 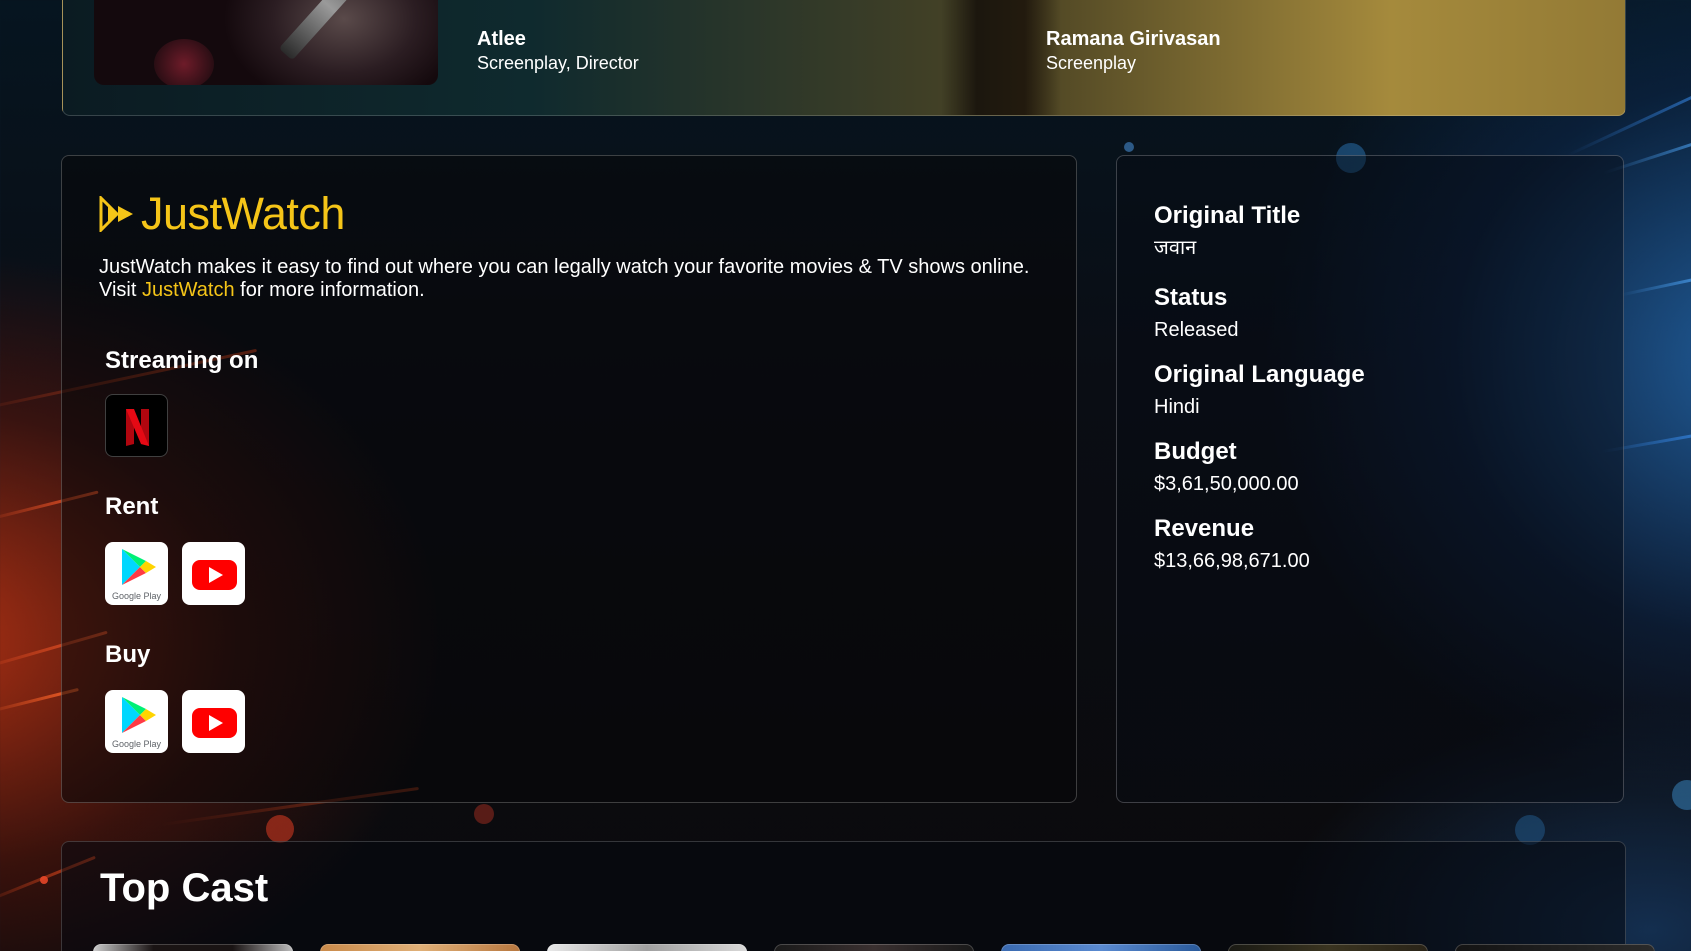 I want to click on detail-label: Budget, so click(x=1195, y=451).